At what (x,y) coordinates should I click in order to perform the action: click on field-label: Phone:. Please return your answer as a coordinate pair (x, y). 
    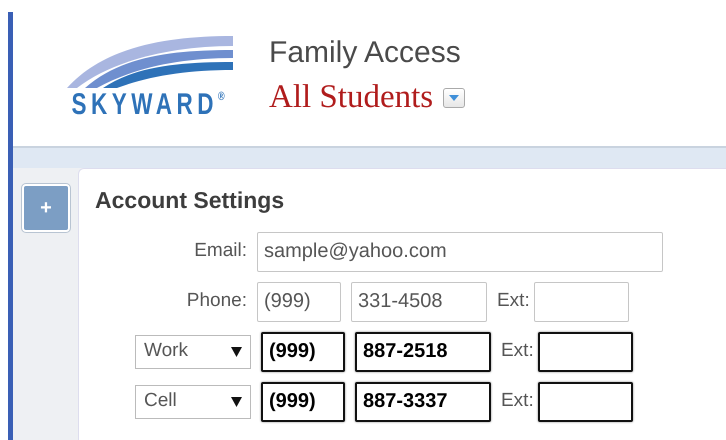
    Looking at the image, I should click on (216, 301).